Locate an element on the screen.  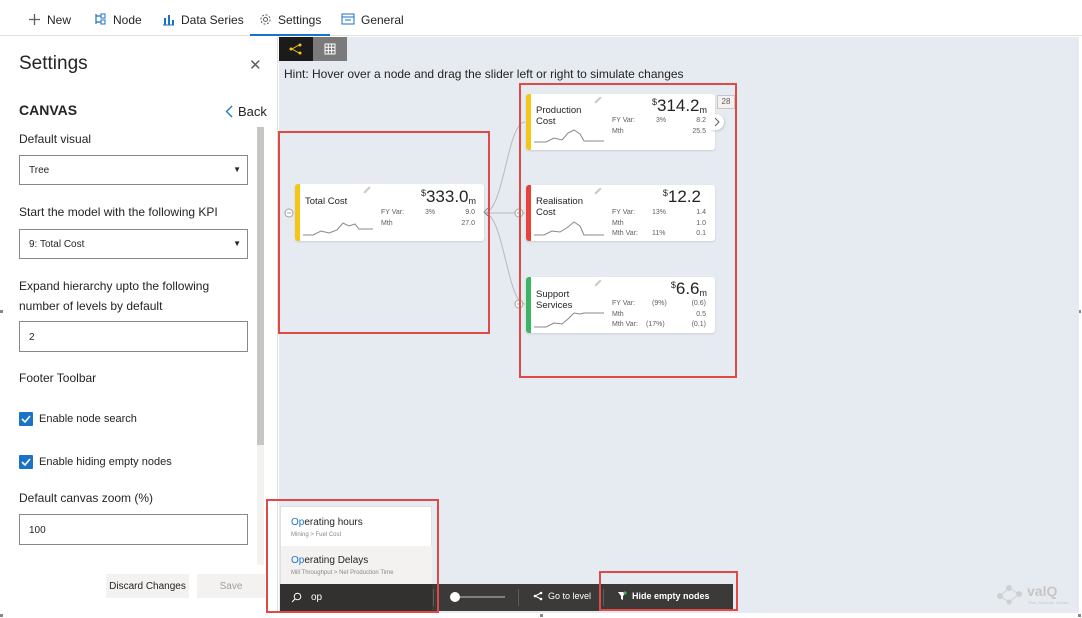
node-value: $333.0m is located at coordinates (448, 197).